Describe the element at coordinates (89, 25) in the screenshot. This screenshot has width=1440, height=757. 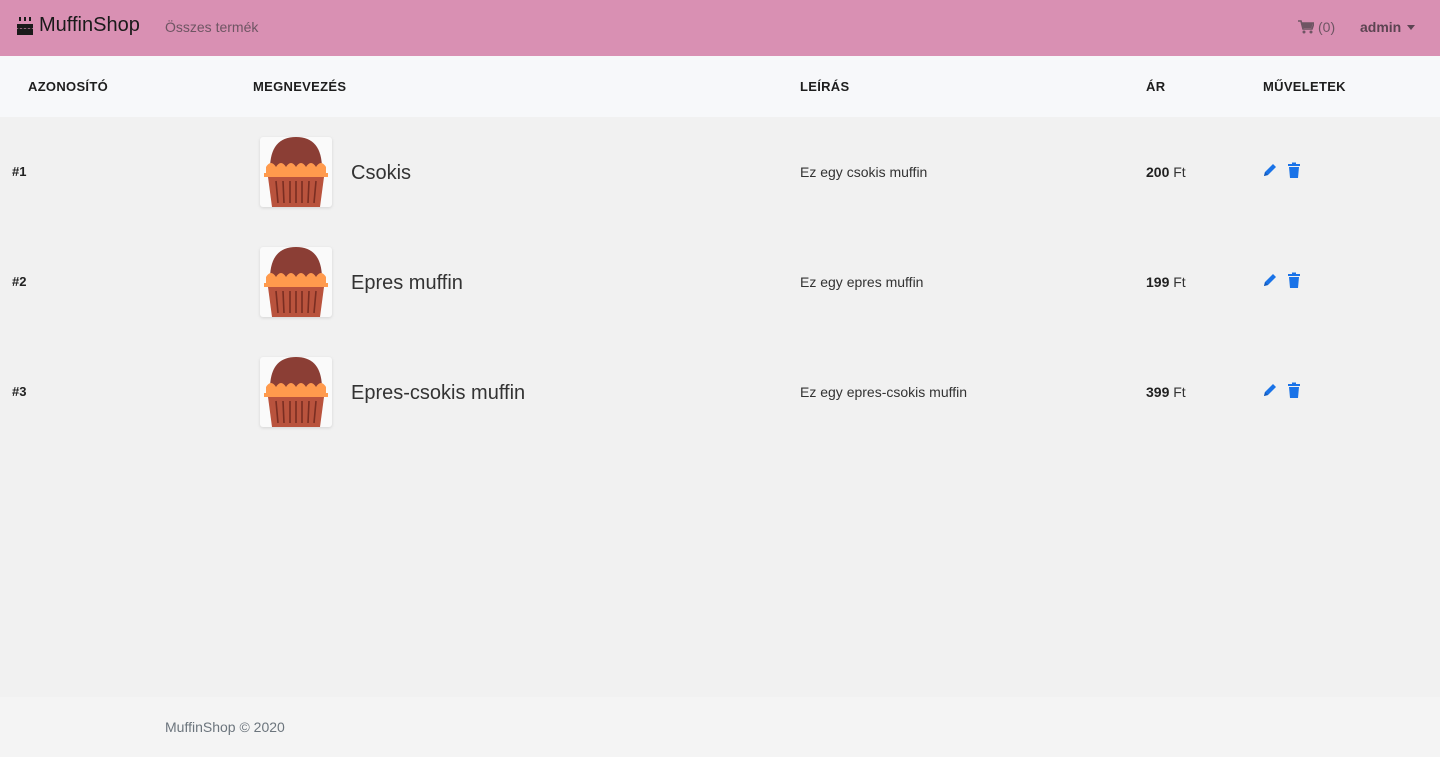
I see `brand-name: MuffinShop` at that location.